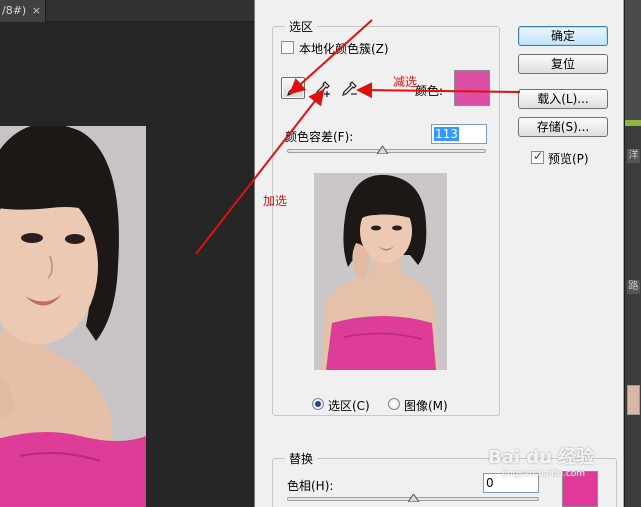 This screenshot has height=507, width=641. I want to click on close-tab-icon: ×, so click(36, 11).